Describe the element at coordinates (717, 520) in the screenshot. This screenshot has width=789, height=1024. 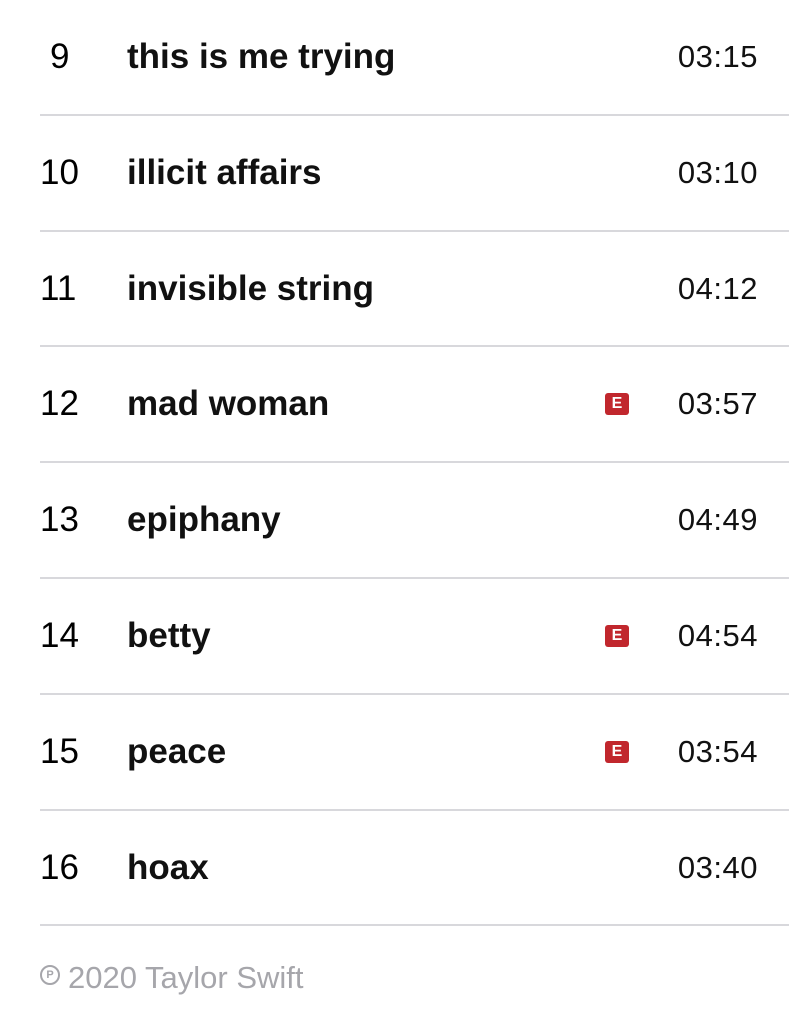
I see `track-duration: 04:49` at that location.